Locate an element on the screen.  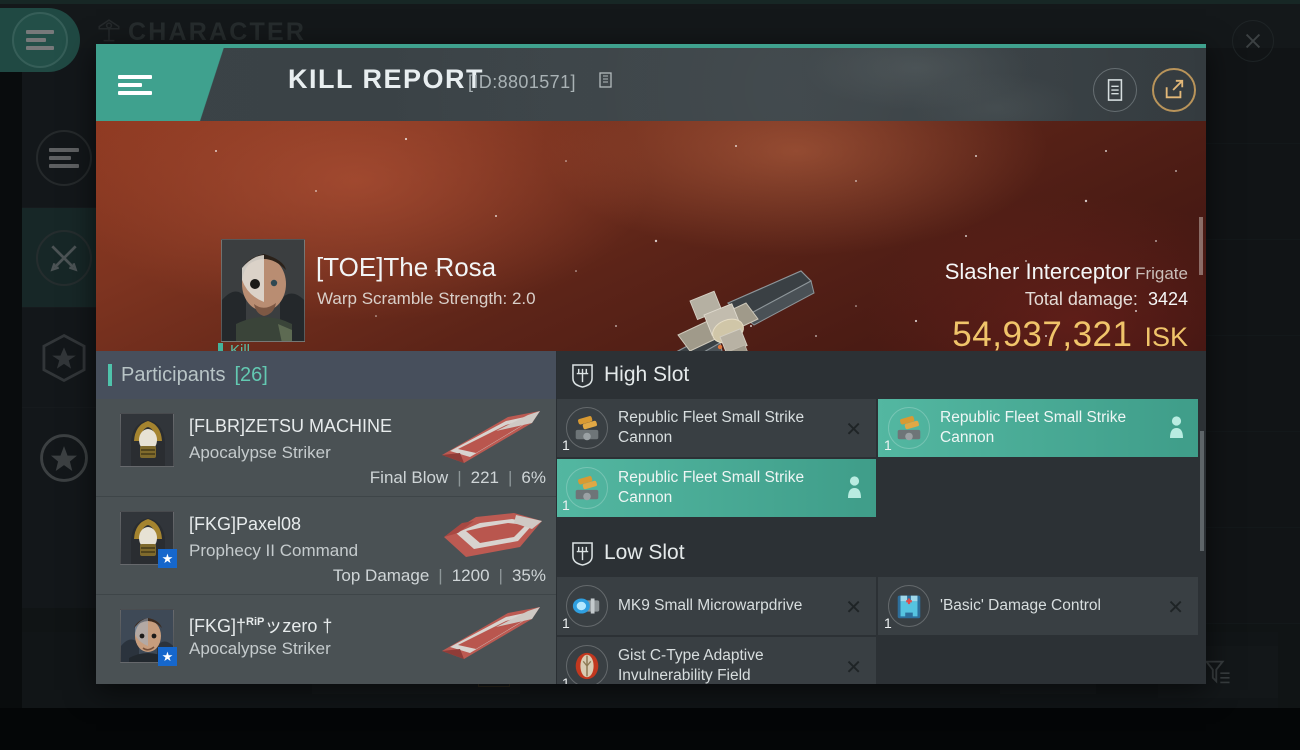
invuln-field-icon is located at coordinates (587, 664).